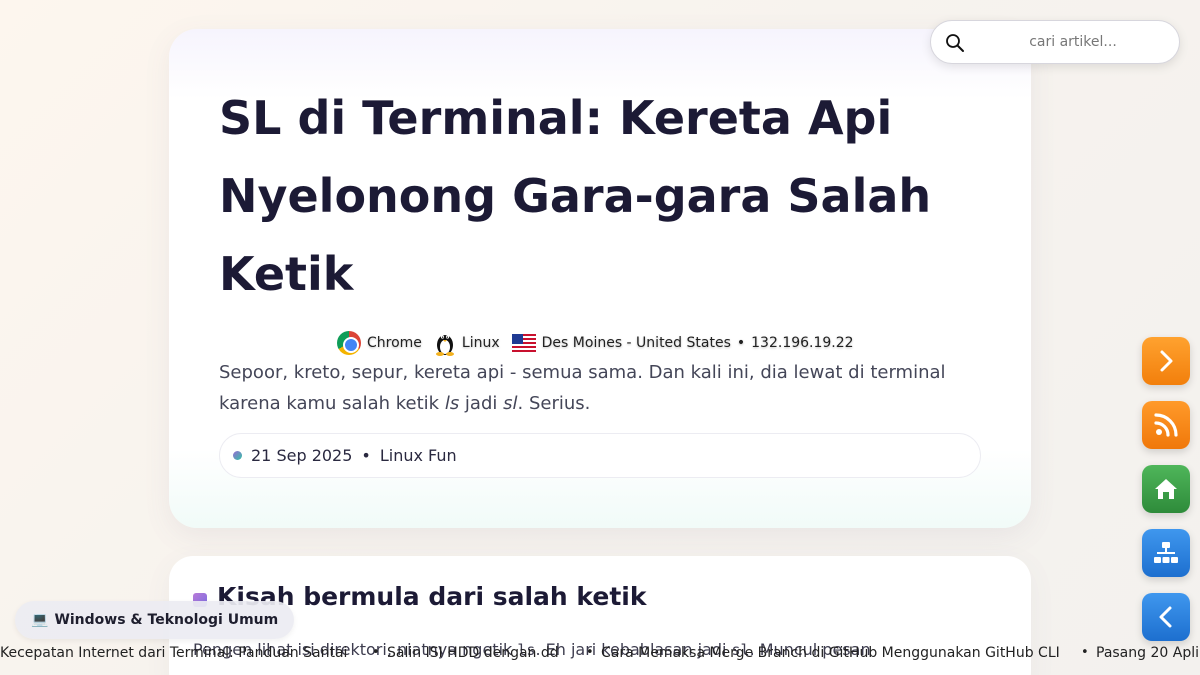  Describe the element at coordinates (452, 403) in the screenshot. I see `lead-cmd-ls: ls` at that location.